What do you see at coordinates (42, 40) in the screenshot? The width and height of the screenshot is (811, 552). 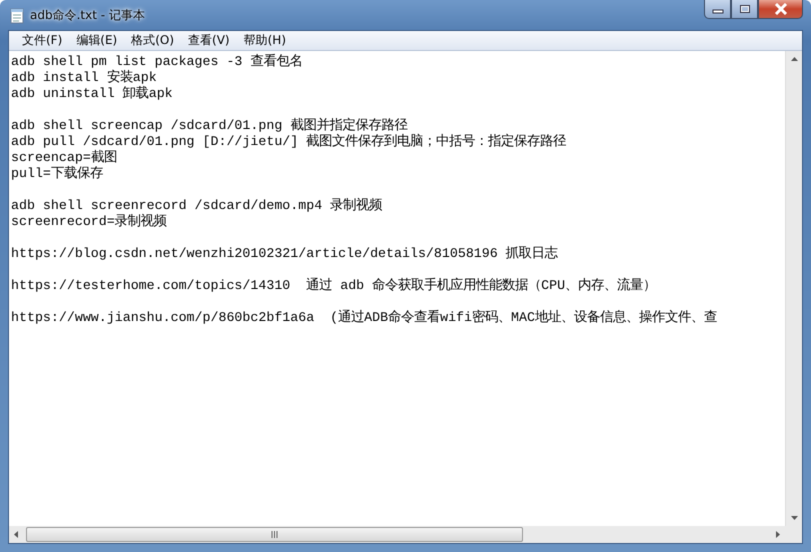 I see `menu-item: 文件(F)` at bounding box center [42, 40].